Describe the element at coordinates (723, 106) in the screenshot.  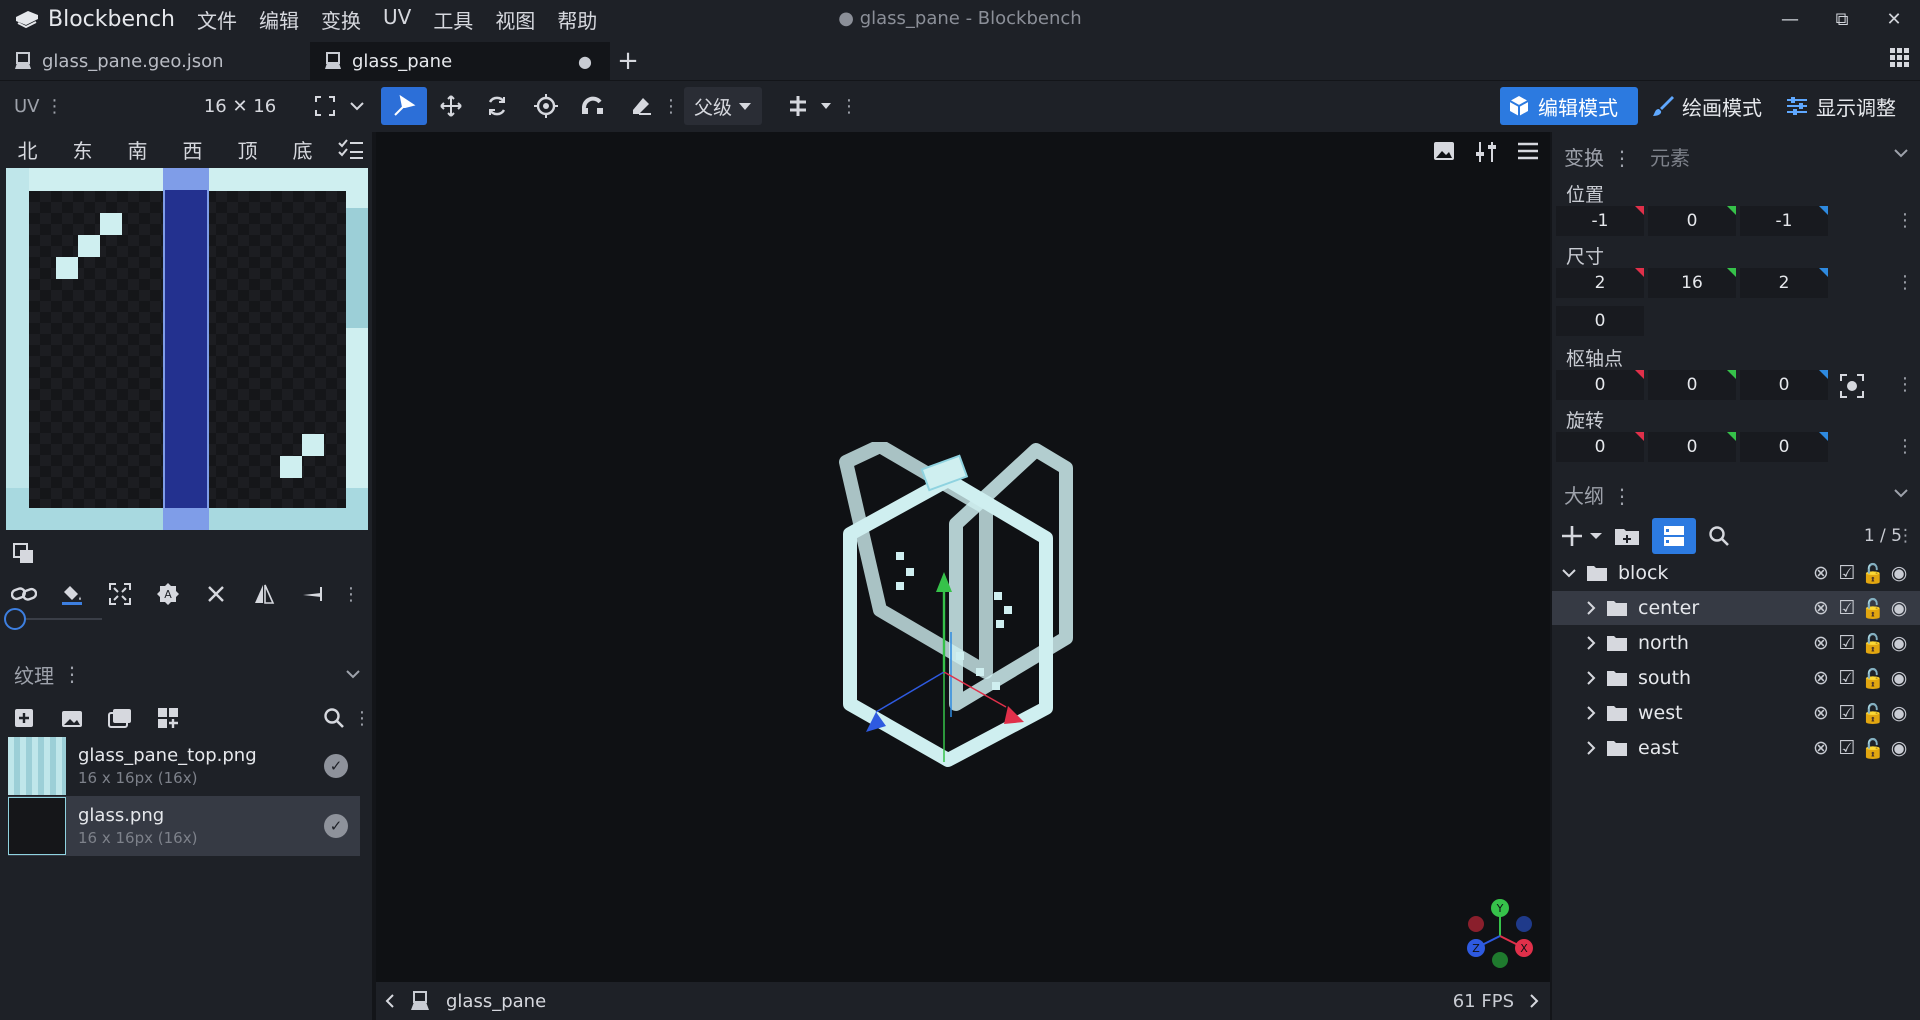
I see `parent-select: 父级` at that location.